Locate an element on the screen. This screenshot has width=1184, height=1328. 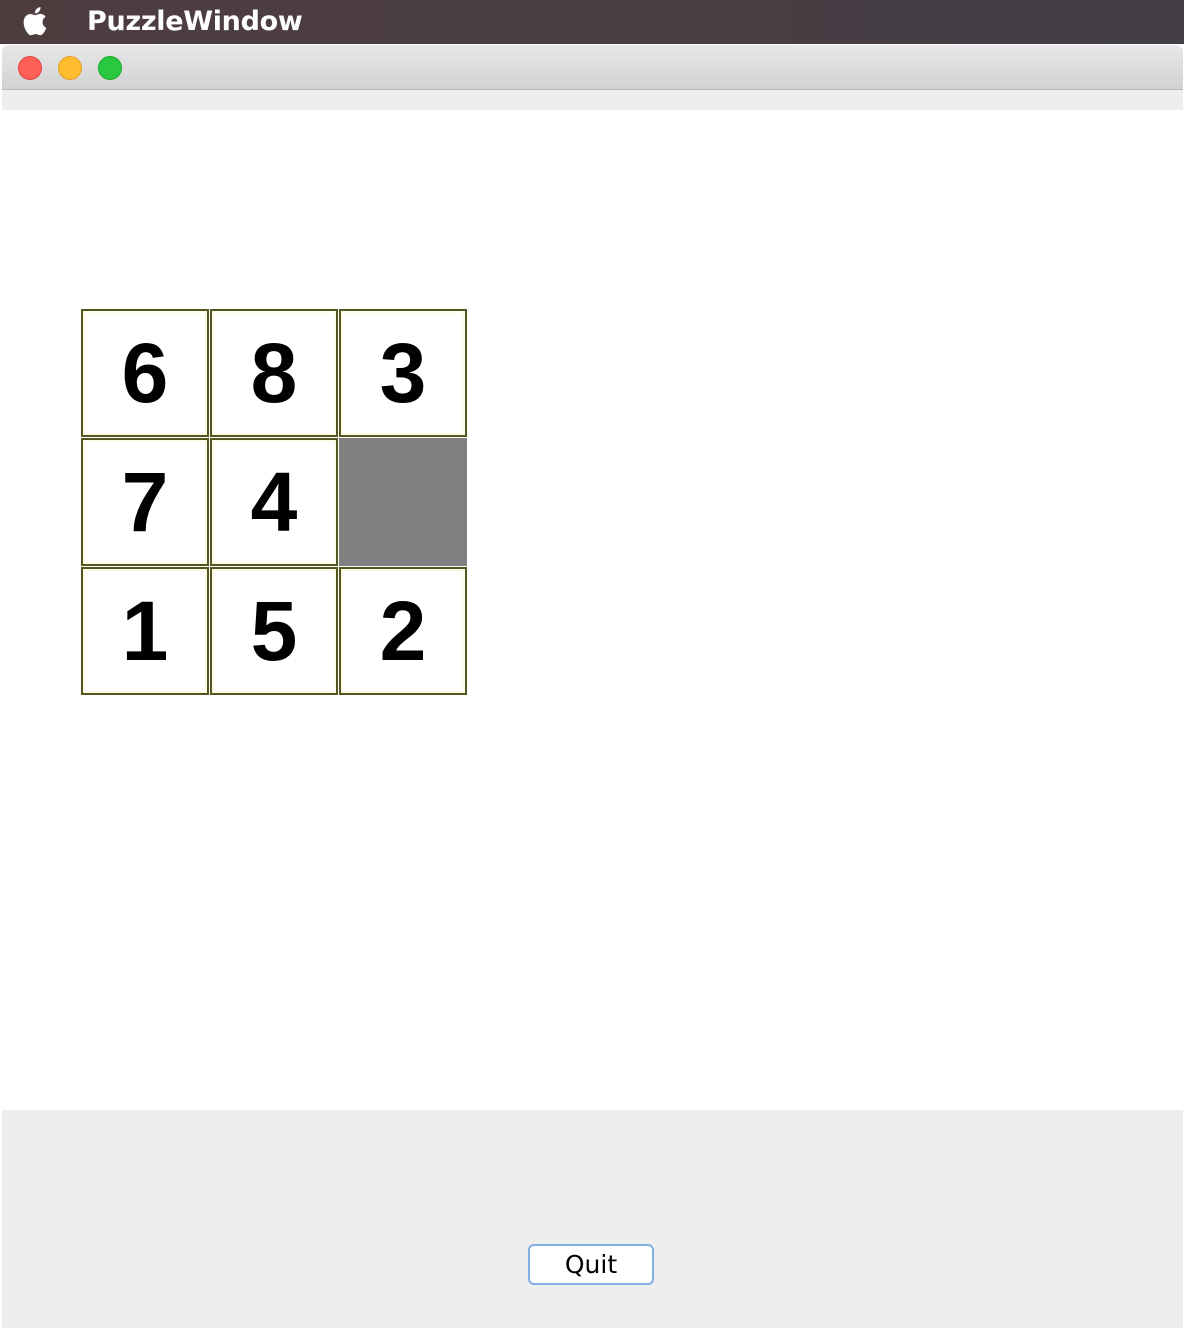
puzzle-tile-7: 7 is located at coordinates (145, 502).